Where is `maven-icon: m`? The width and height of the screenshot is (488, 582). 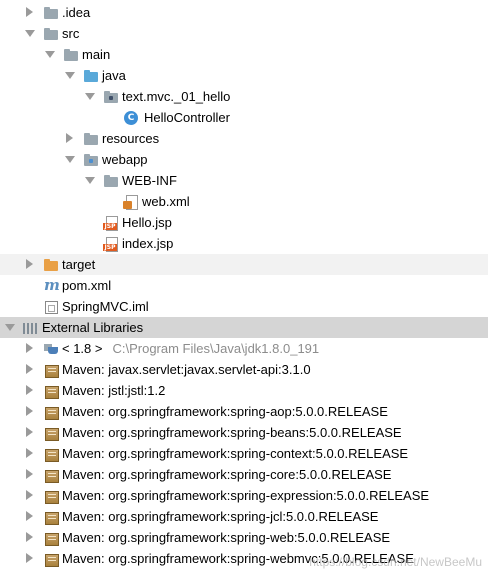 maven-icon: m is located at coordinates (52, 285).